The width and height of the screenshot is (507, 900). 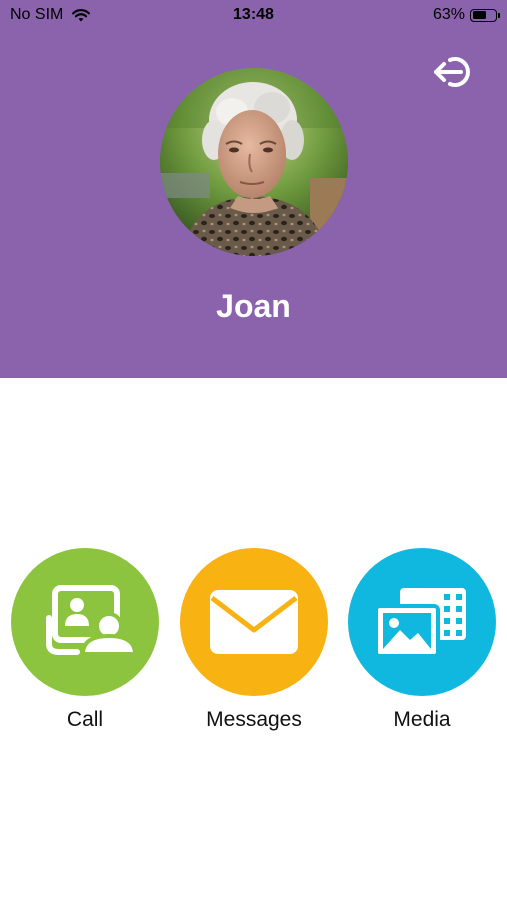 I want to click on media-action: Media, so click(x=422, y=640).